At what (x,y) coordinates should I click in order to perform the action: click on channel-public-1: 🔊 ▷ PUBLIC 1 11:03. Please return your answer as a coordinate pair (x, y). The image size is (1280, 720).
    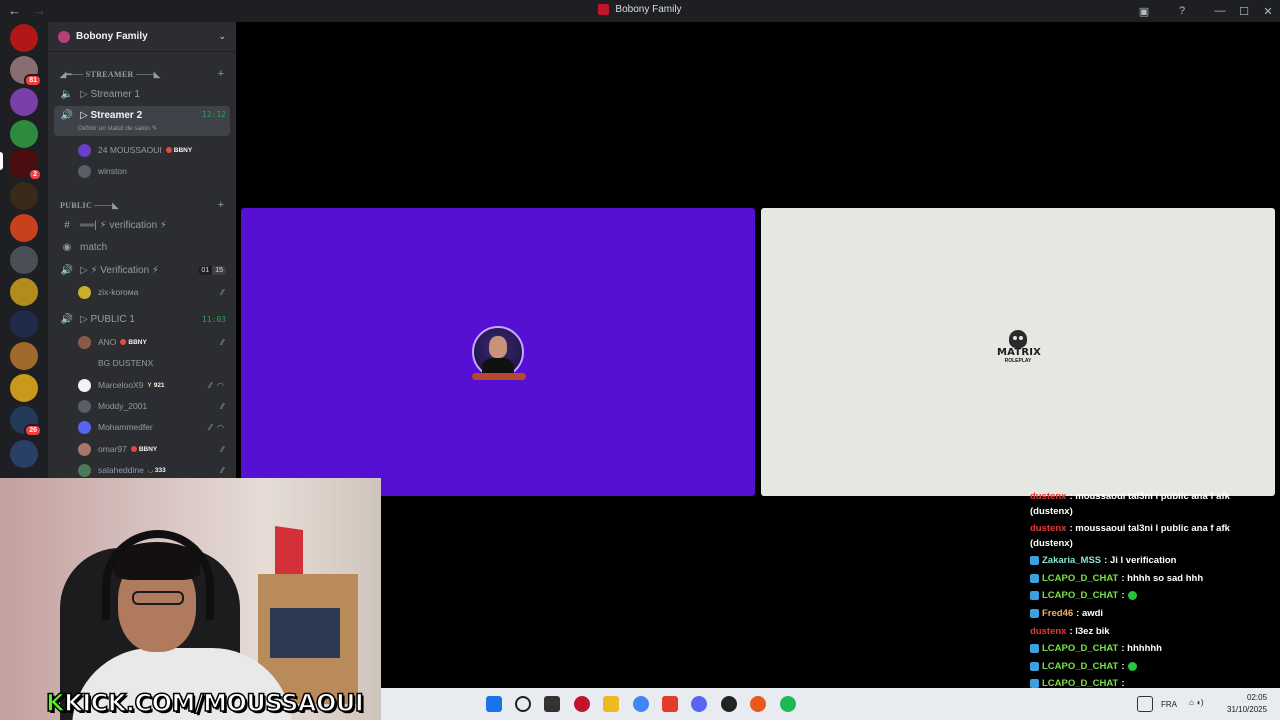
    Looking at the image, I should click on (142, 319).